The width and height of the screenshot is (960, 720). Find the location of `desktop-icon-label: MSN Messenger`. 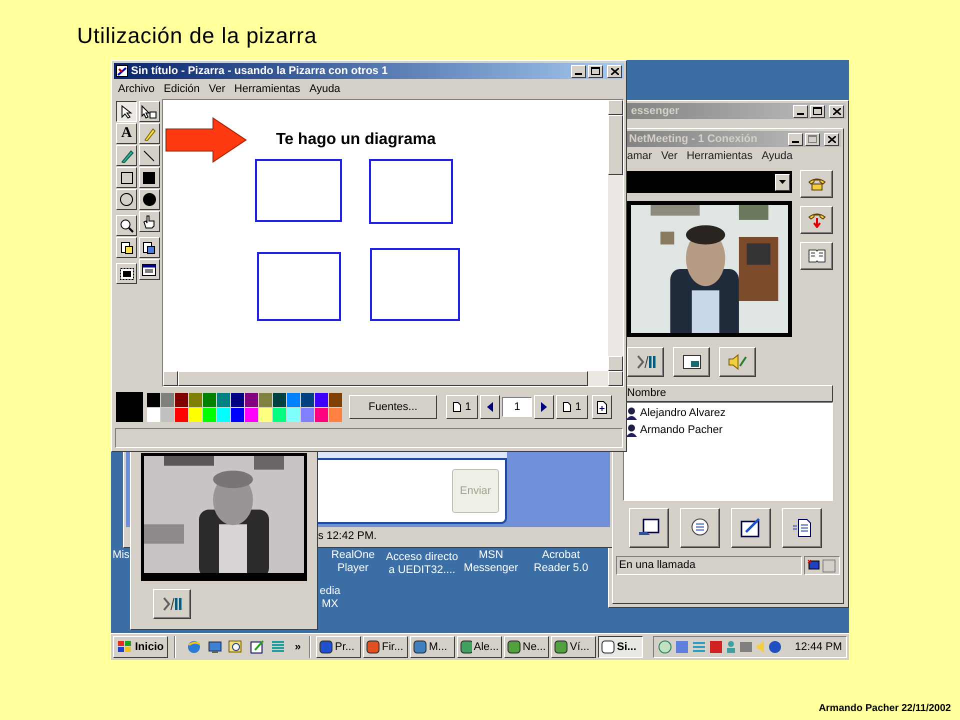

desktop-icon-label: MSN Messenger is located at coordinates (491, 562).